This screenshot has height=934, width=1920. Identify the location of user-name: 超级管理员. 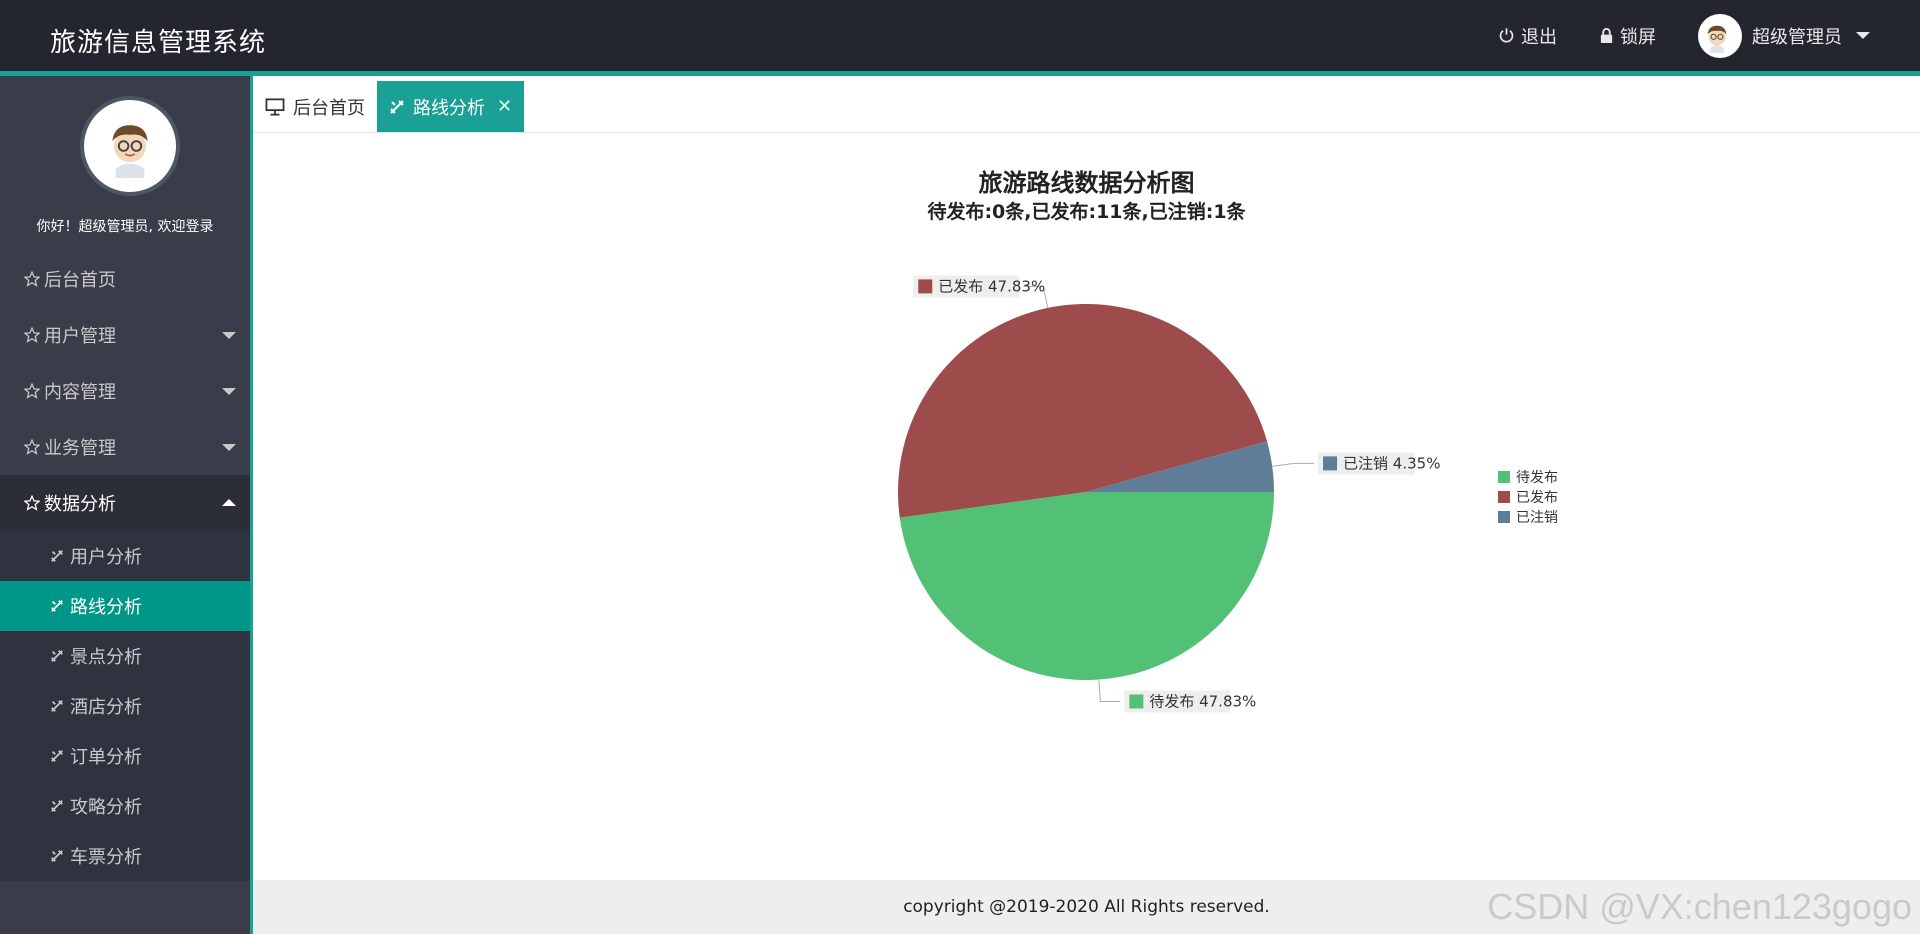
(1797, 37).